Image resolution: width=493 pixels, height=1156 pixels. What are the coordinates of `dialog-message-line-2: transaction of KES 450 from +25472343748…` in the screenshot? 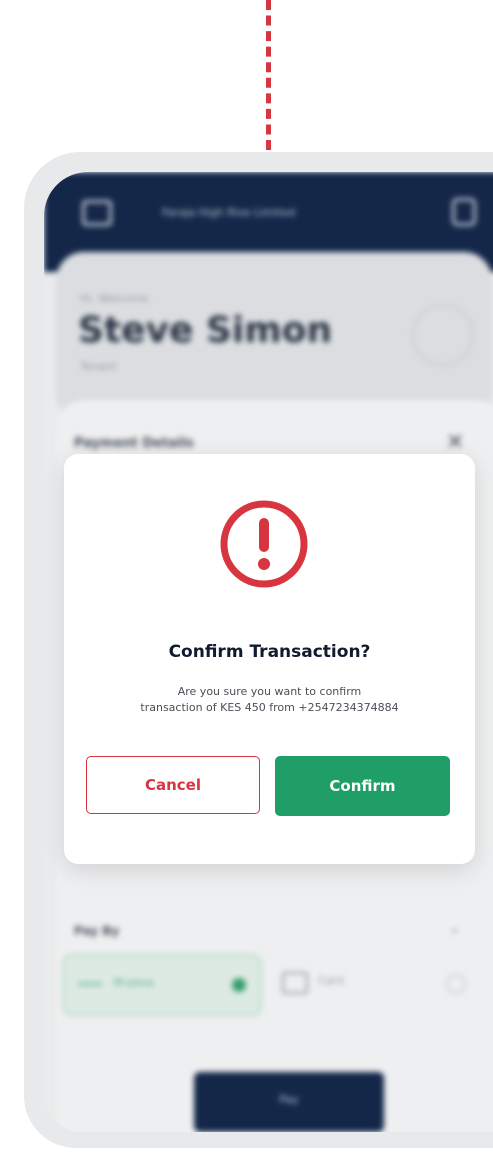 It's located at (269, 707).